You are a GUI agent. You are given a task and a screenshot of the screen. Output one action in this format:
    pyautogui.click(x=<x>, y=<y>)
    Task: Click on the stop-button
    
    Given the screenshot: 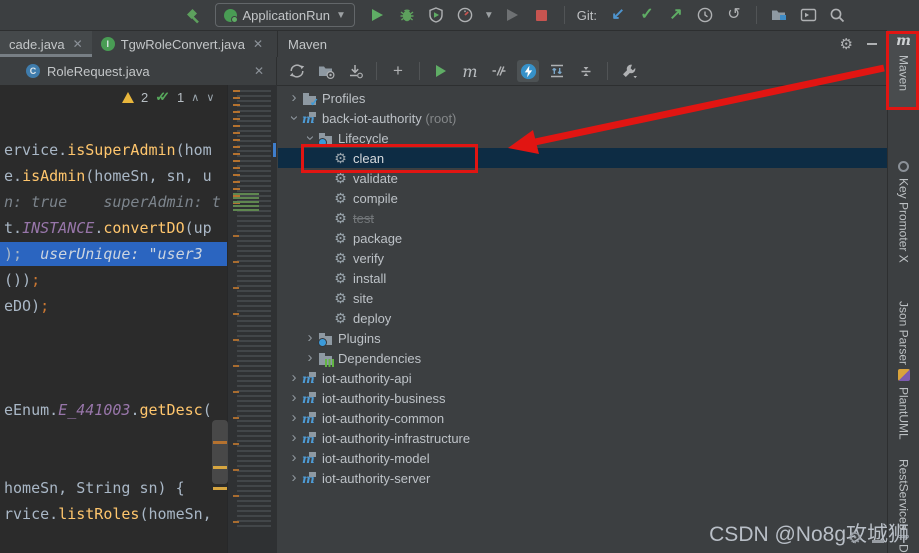 What is the action you would take?
    pyautogui.click(x=542, y=15)
    